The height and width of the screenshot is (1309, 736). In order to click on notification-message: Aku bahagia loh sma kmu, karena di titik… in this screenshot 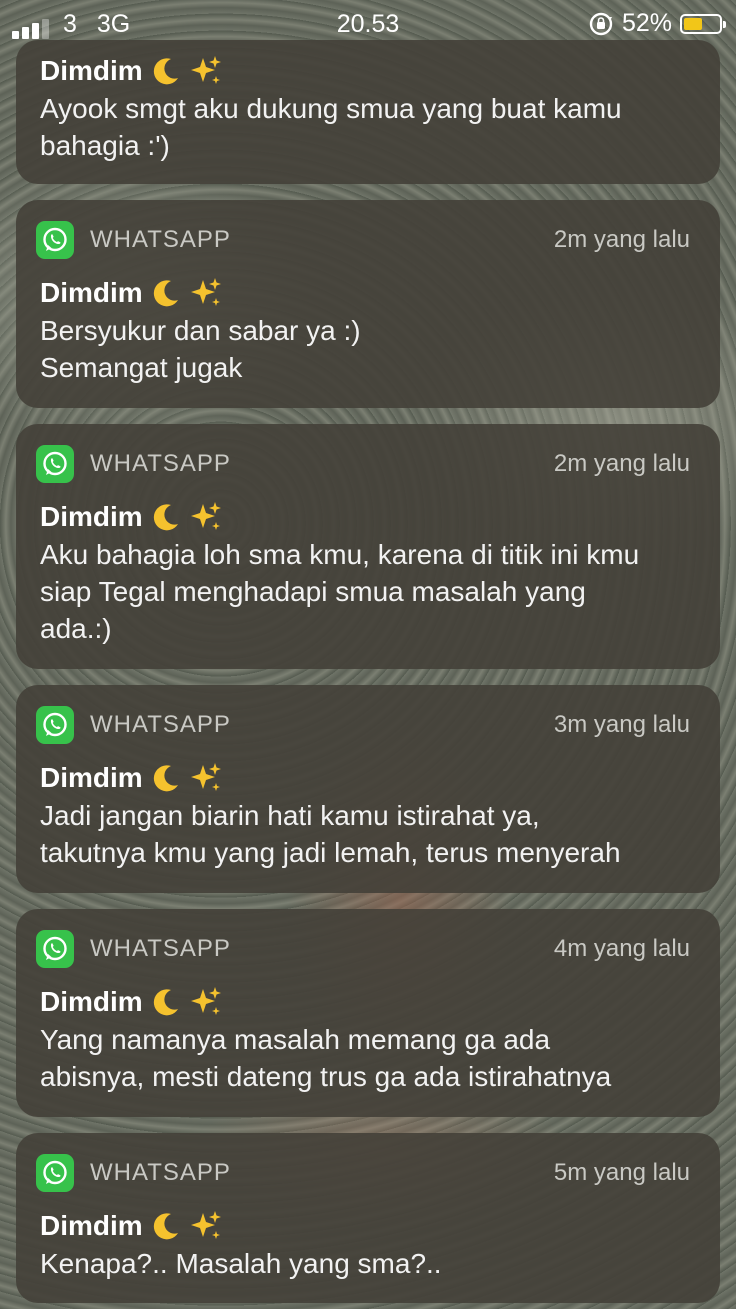, I will do `click(340, 591)`.